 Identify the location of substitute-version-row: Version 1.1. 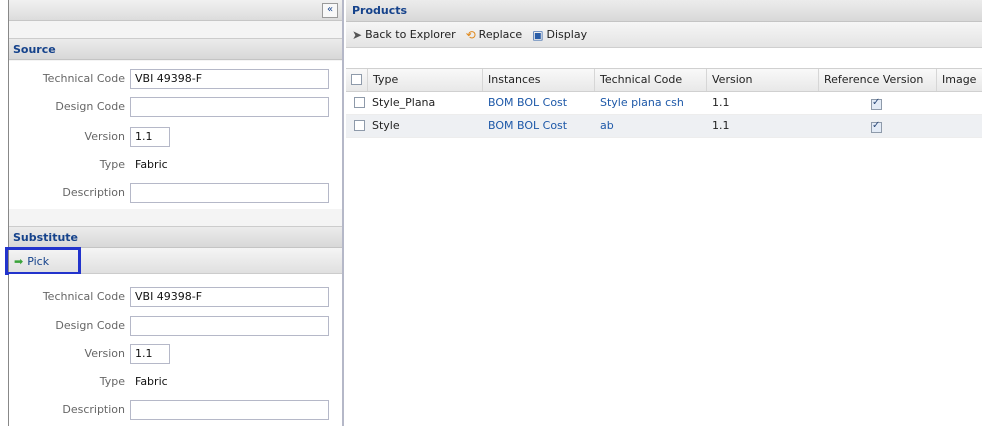
(175, 355).